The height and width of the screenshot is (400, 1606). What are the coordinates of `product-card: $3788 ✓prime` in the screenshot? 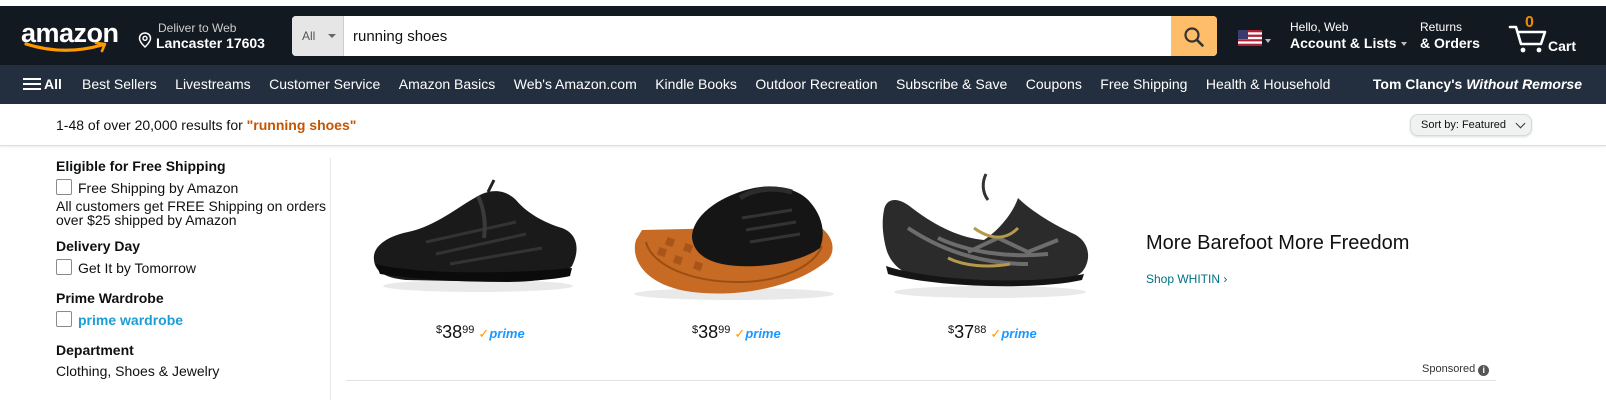 It's located at (993, 258).